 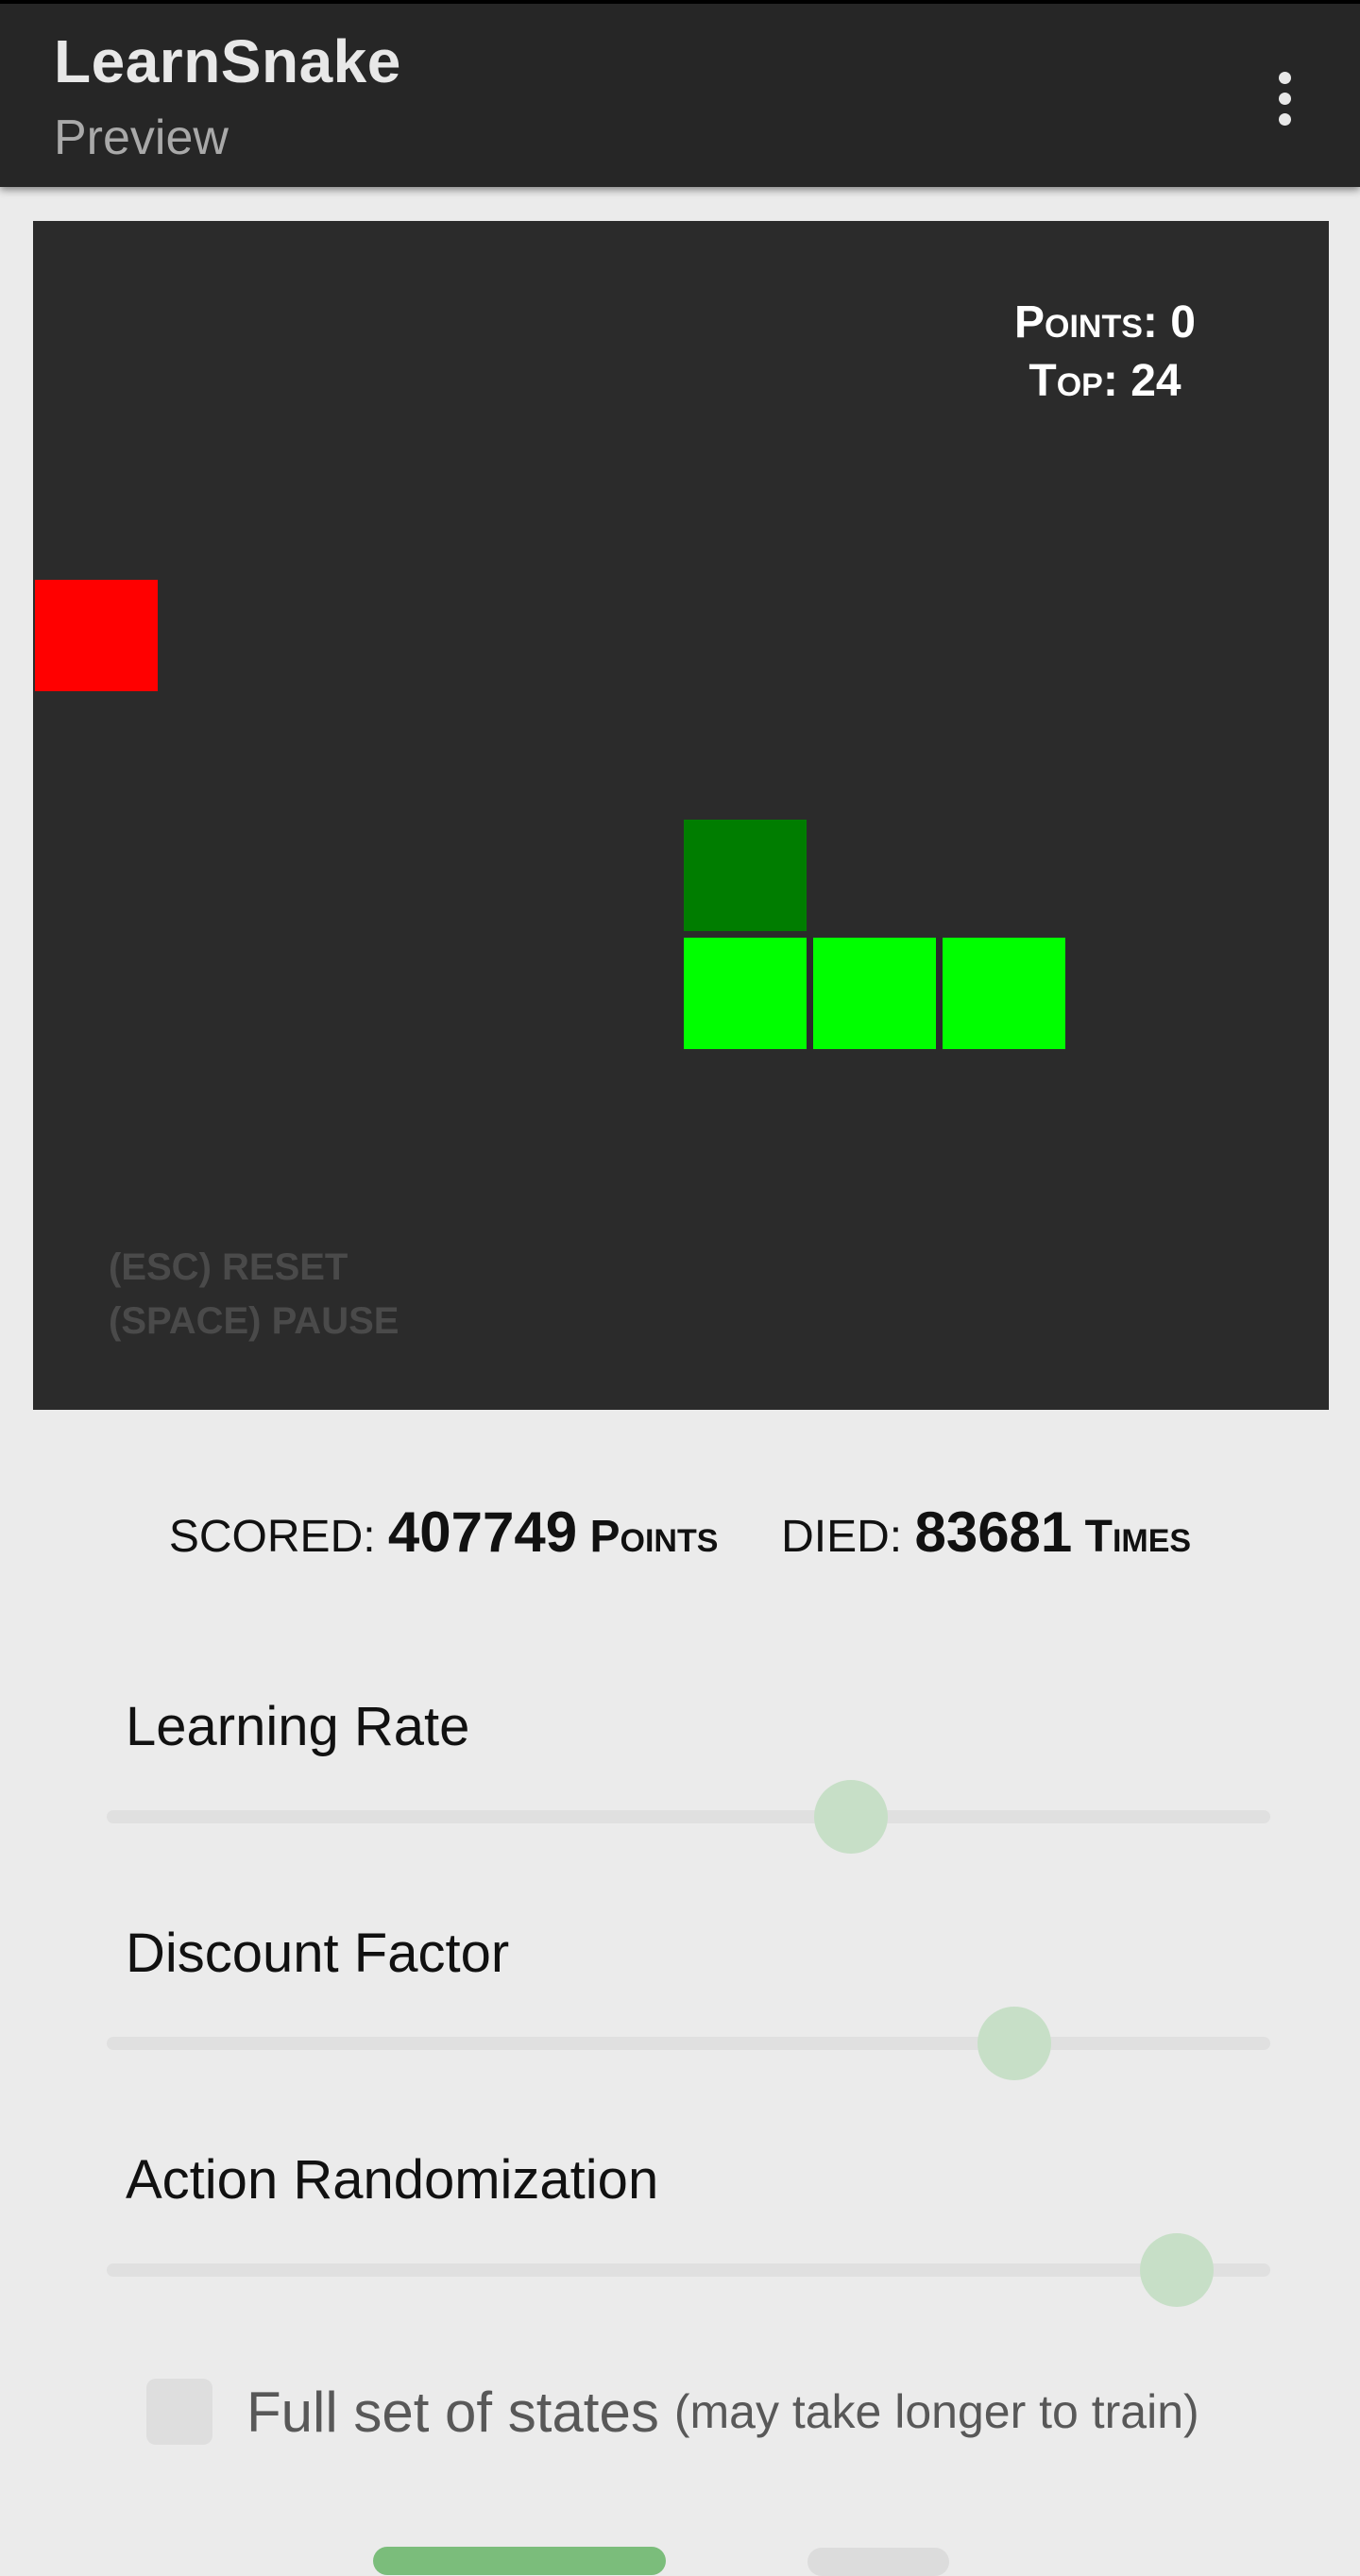 I want to click on learning-rate-slider, so click(x=688, y=1817).